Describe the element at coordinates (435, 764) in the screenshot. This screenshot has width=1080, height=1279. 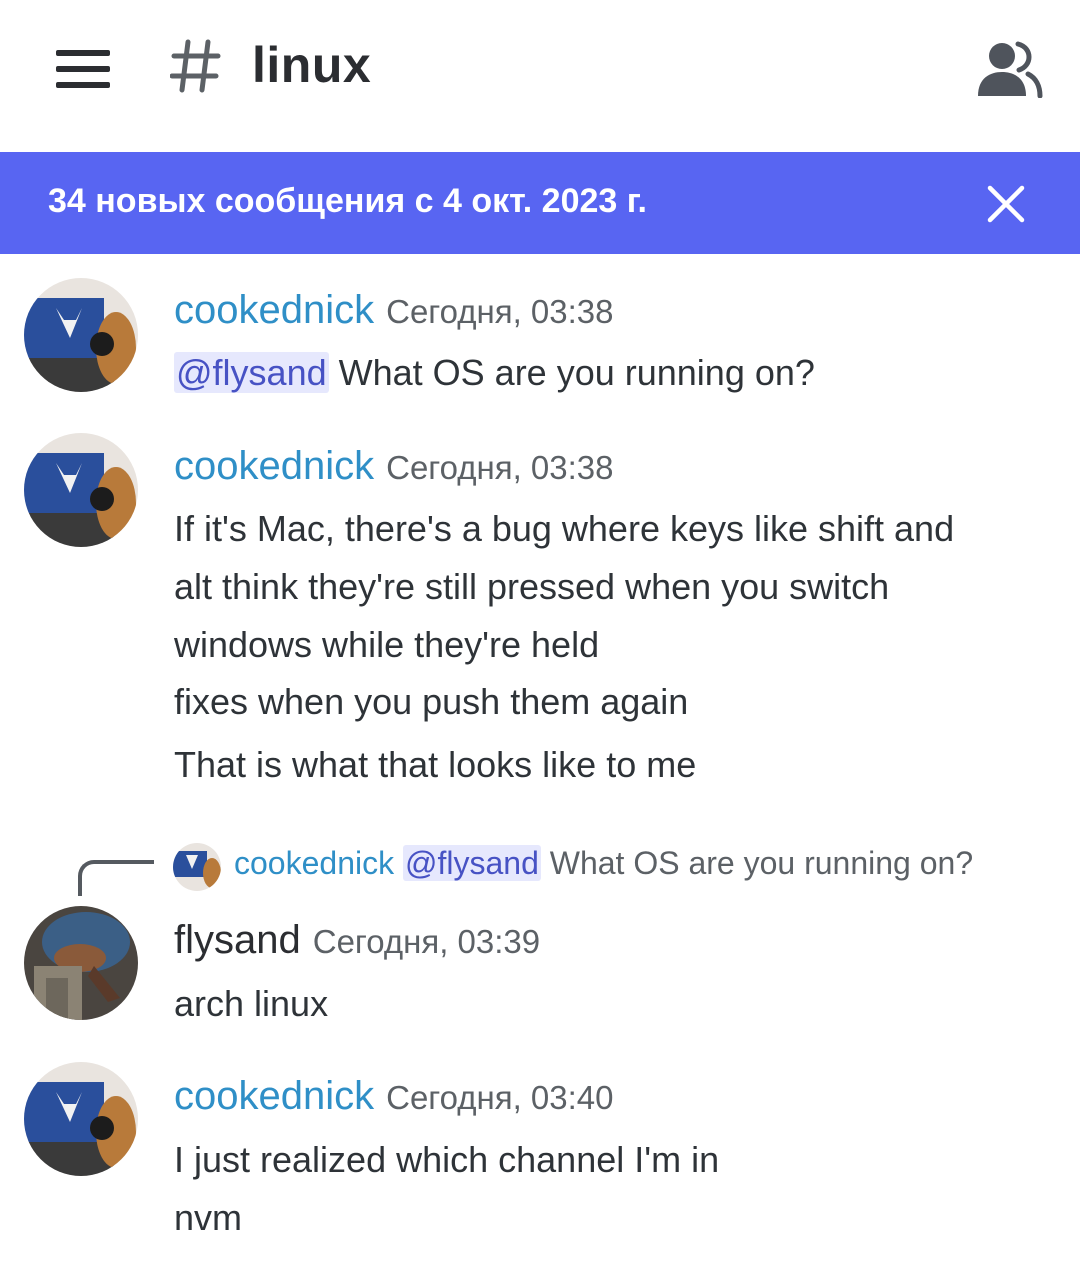
I see `message-text: That is what that looks like to me` at that location.